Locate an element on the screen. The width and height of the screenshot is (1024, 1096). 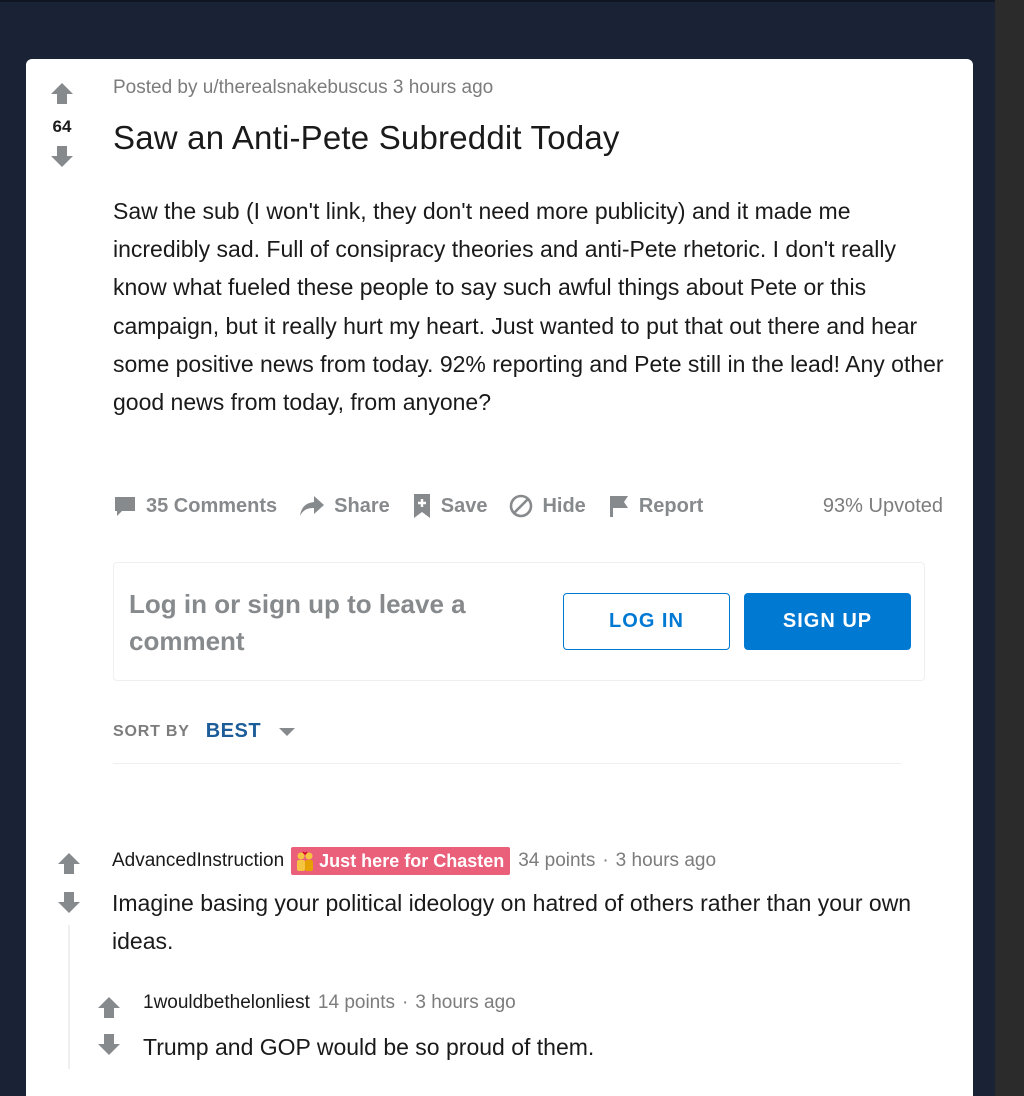
comments-button: 35 Comments is located at coordinates (195, 506).